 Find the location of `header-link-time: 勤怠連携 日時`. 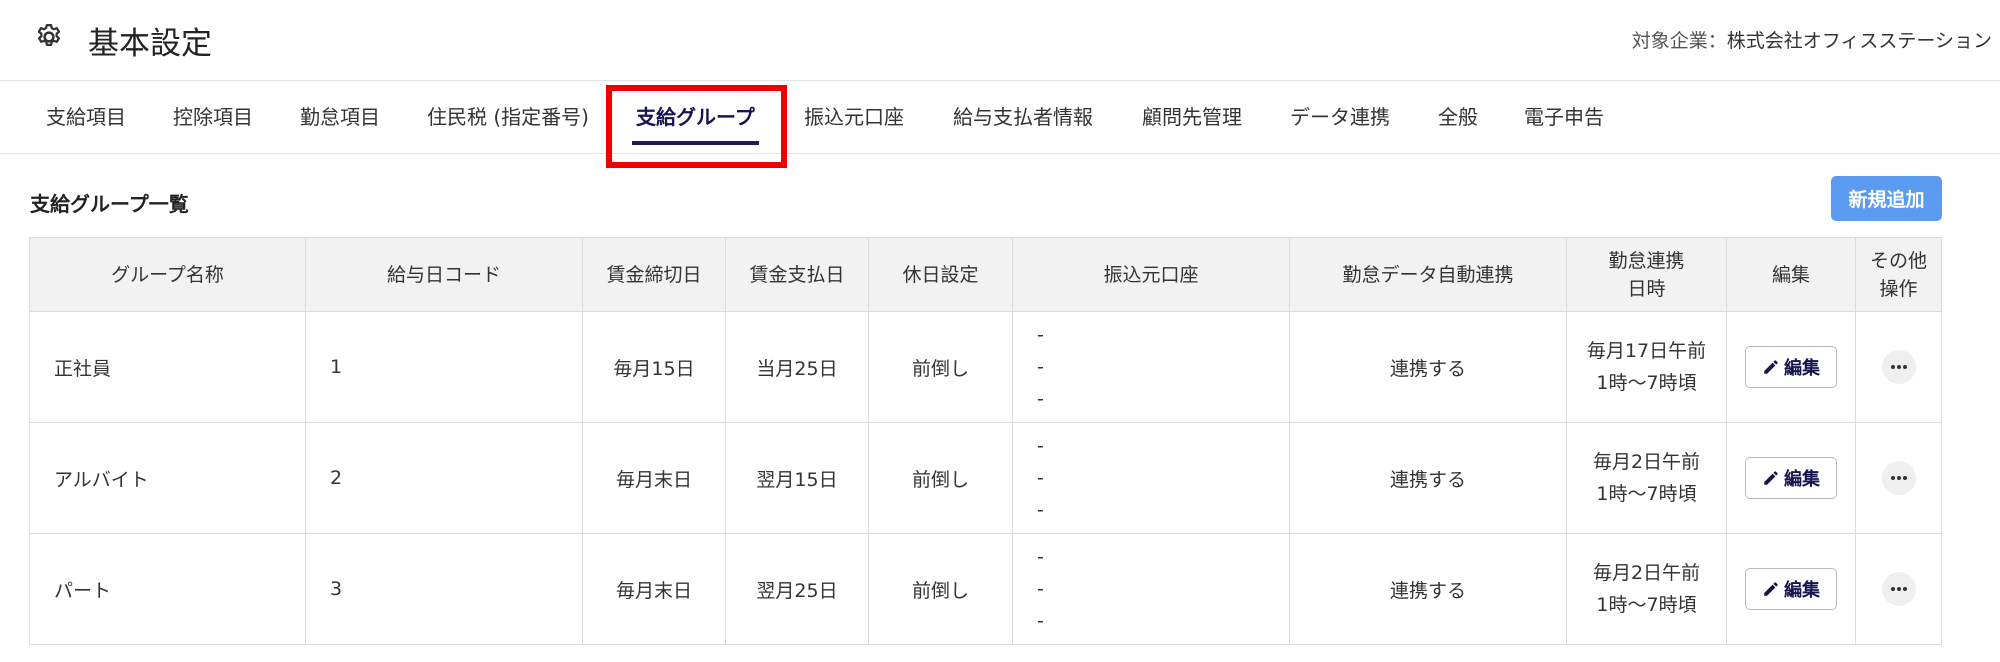

header-link-time: 勤怠連携 日時 is located at coordinates (1646, 274).